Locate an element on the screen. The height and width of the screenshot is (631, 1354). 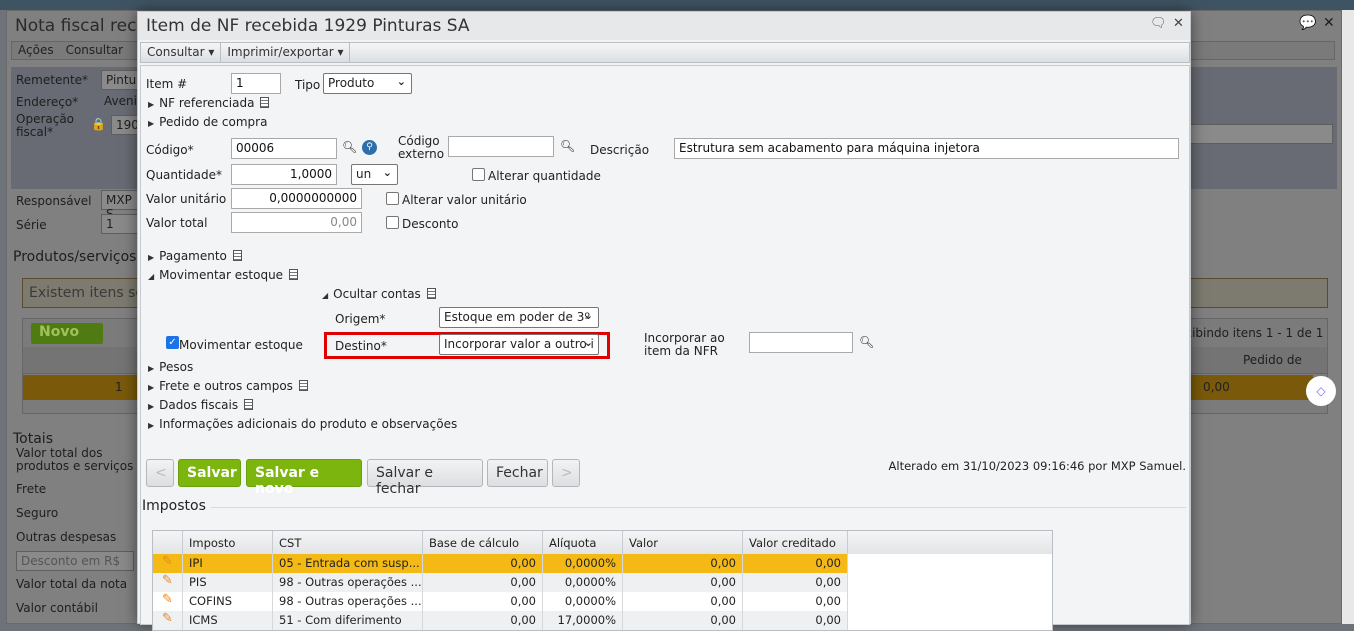
bg-menu-acoes: Ações is located at coordinates (36, 50).